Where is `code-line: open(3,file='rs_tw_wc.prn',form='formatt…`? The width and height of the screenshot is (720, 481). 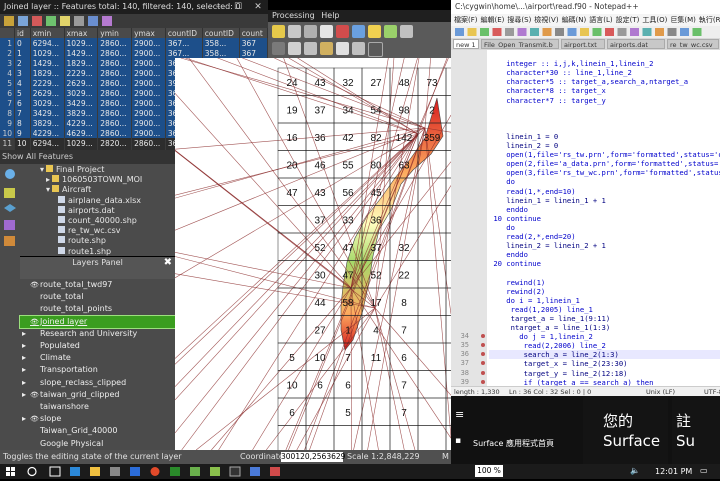
code-line: open(3,file='rs_tw_wc.prn',form='formatt… is located at coordinates (604, 172).